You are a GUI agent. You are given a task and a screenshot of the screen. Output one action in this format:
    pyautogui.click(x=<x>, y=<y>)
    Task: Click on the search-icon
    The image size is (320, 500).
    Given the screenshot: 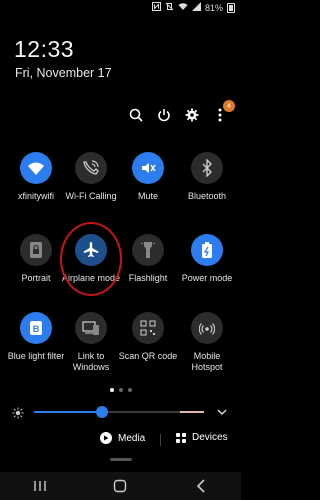 What is the action you would take?
    pyautogui.click(x=136, y=115)
    